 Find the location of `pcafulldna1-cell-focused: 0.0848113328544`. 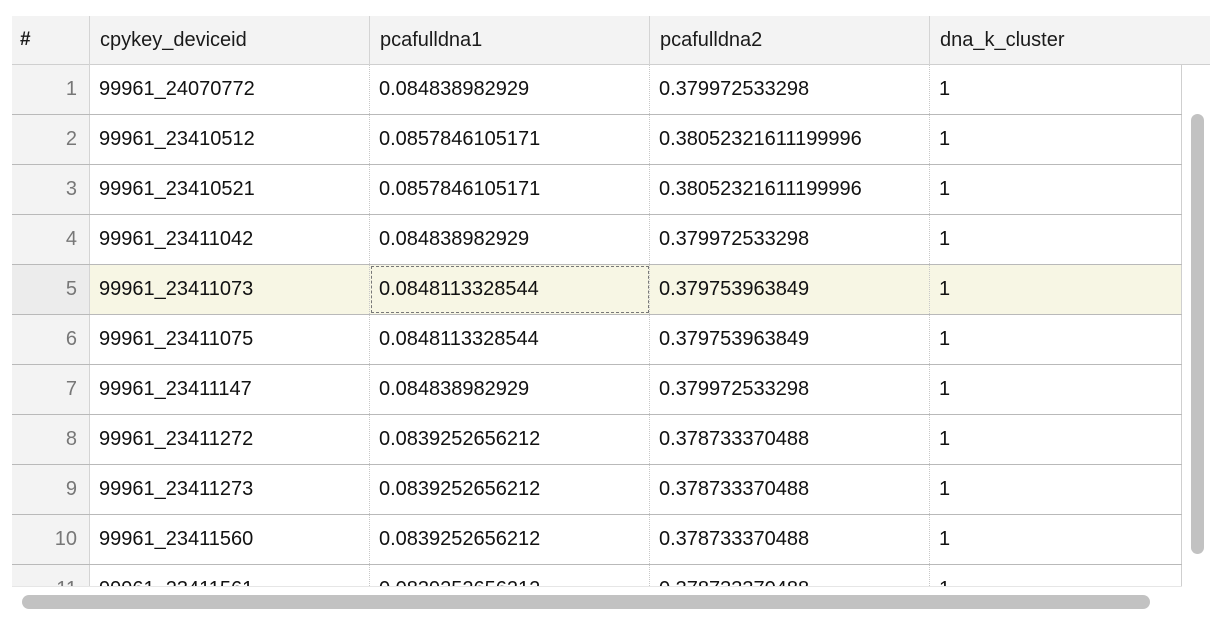

pcafulldna1-cell-focused: 0.0848113328544 is located at coordinates (510, 289).